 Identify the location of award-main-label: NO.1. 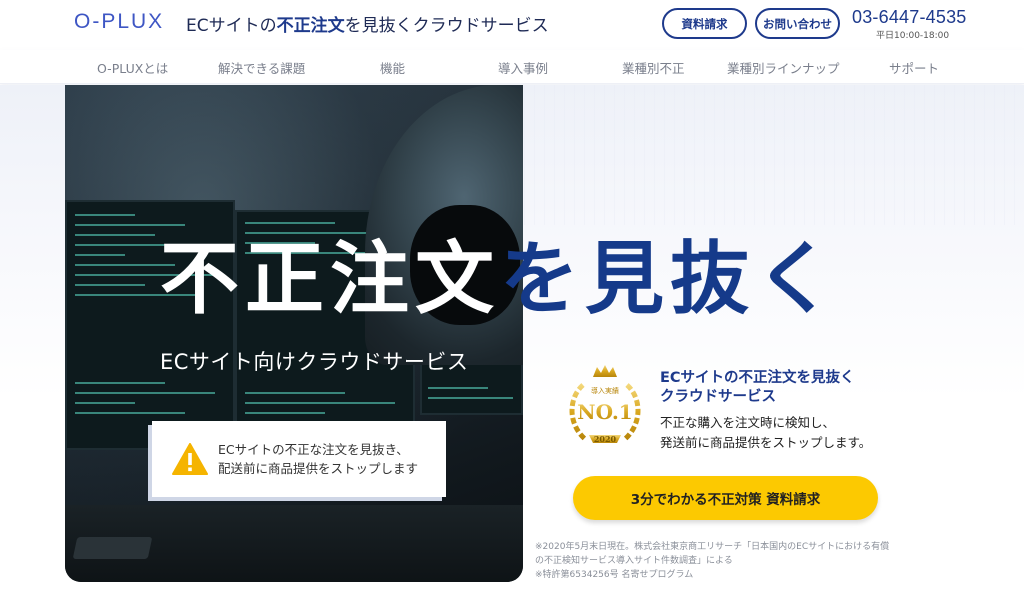
(604, 412).